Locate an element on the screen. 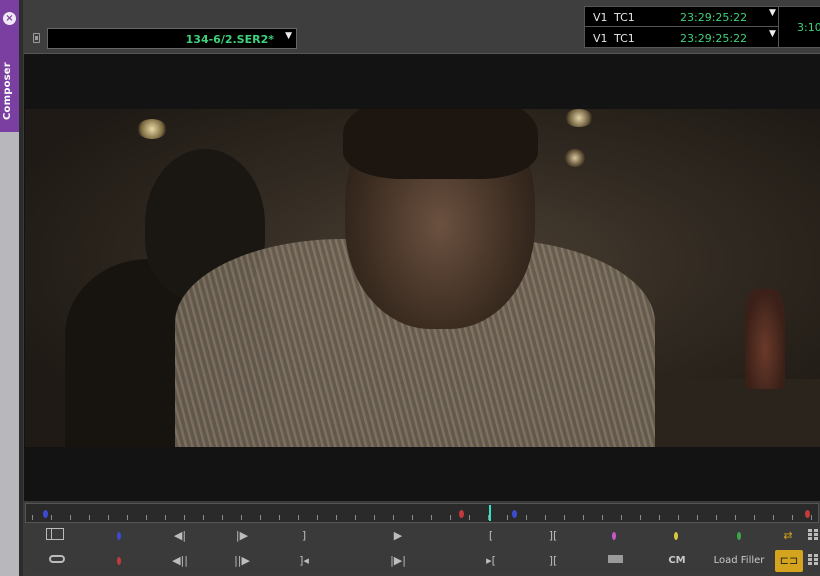  yellow-marker-button is located at coordinates (676, 536).